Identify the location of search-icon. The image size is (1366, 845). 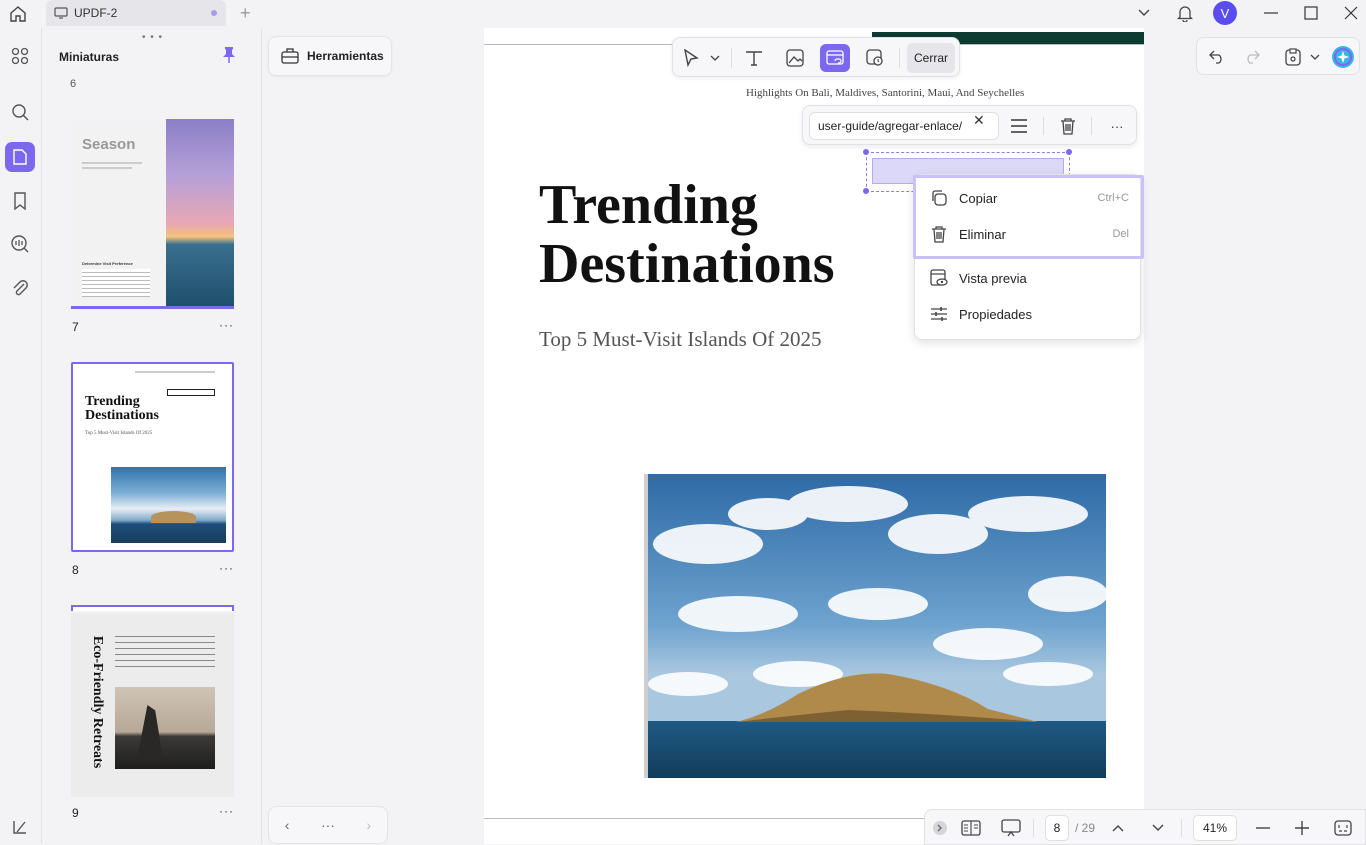
(20, 112).